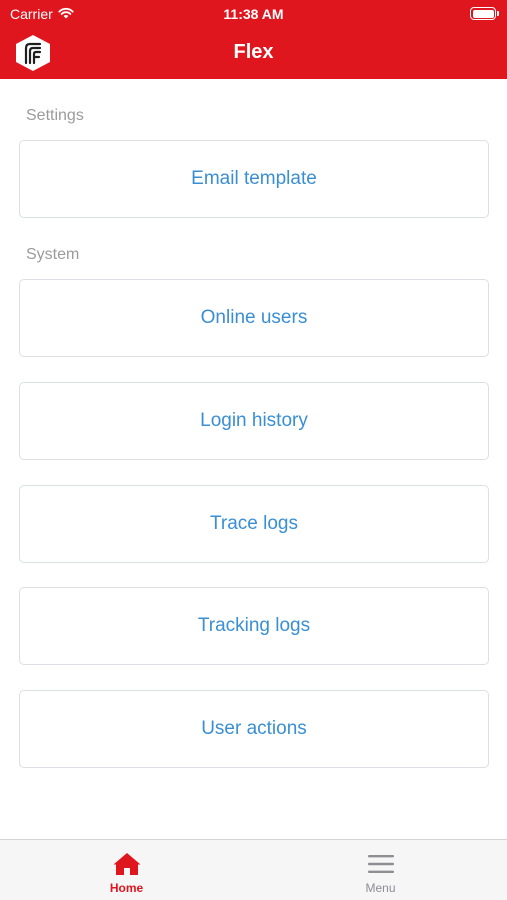 The height and width of the screenshot is (900, 507). Describe the element at coordinates (253, 52) in the screenshot. I see `page-title: Flex` at that location.